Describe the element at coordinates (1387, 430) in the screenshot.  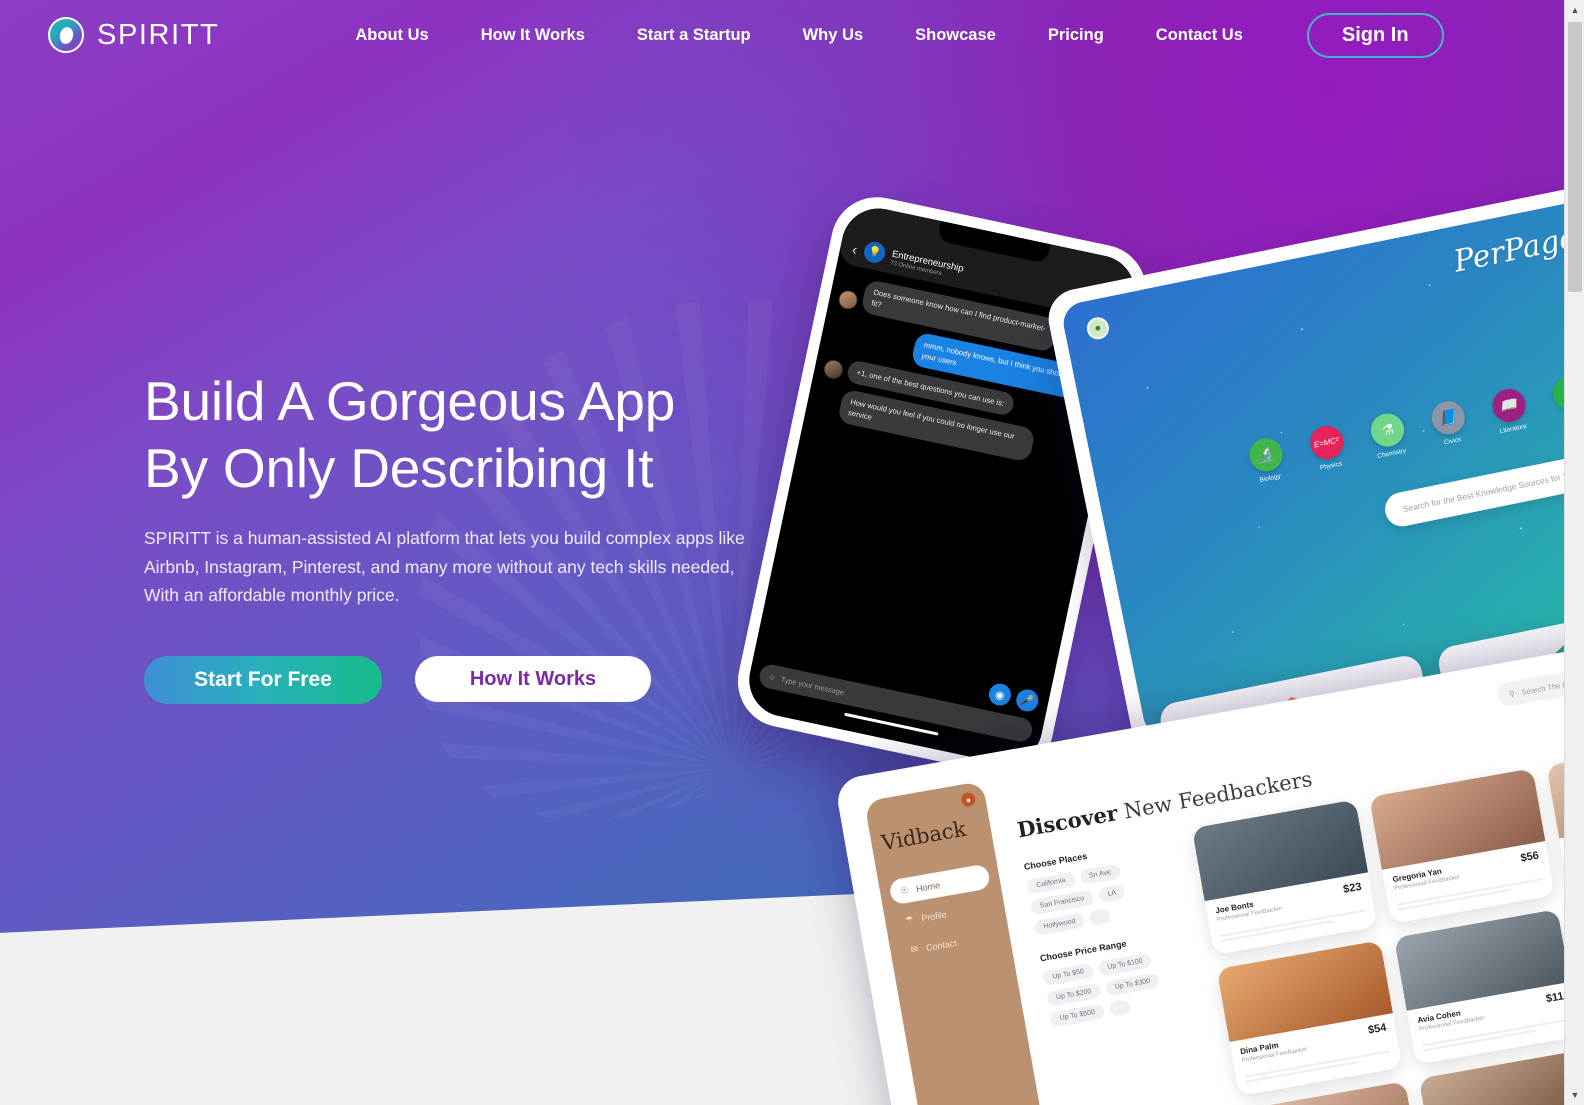
I see `flask-icon: ⚗` at that location.